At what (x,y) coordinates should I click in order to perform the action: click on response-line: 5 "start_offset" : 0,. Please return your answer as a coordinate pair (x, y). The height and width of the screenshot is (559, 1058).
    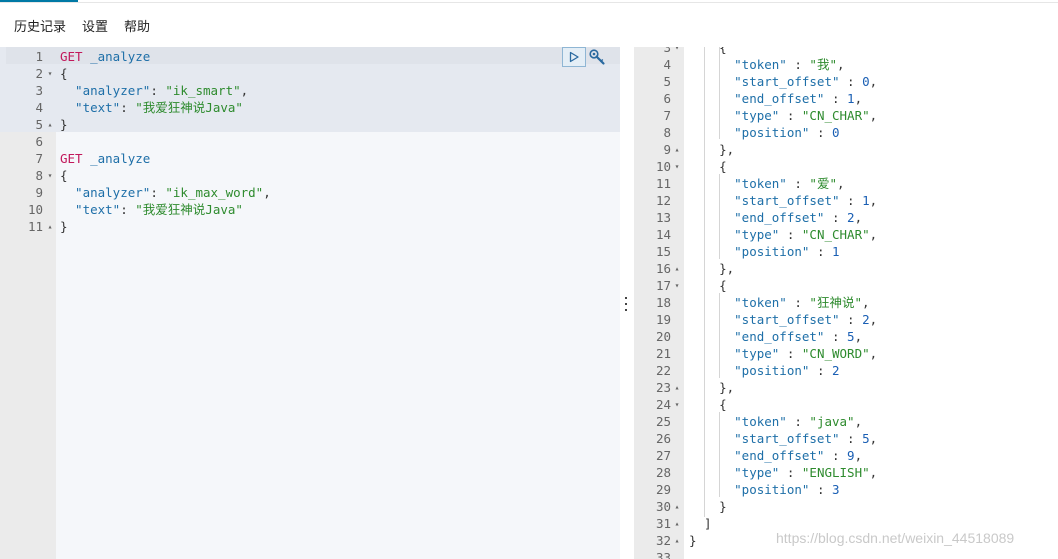
    Looking at the image, I should click on (846, 81).